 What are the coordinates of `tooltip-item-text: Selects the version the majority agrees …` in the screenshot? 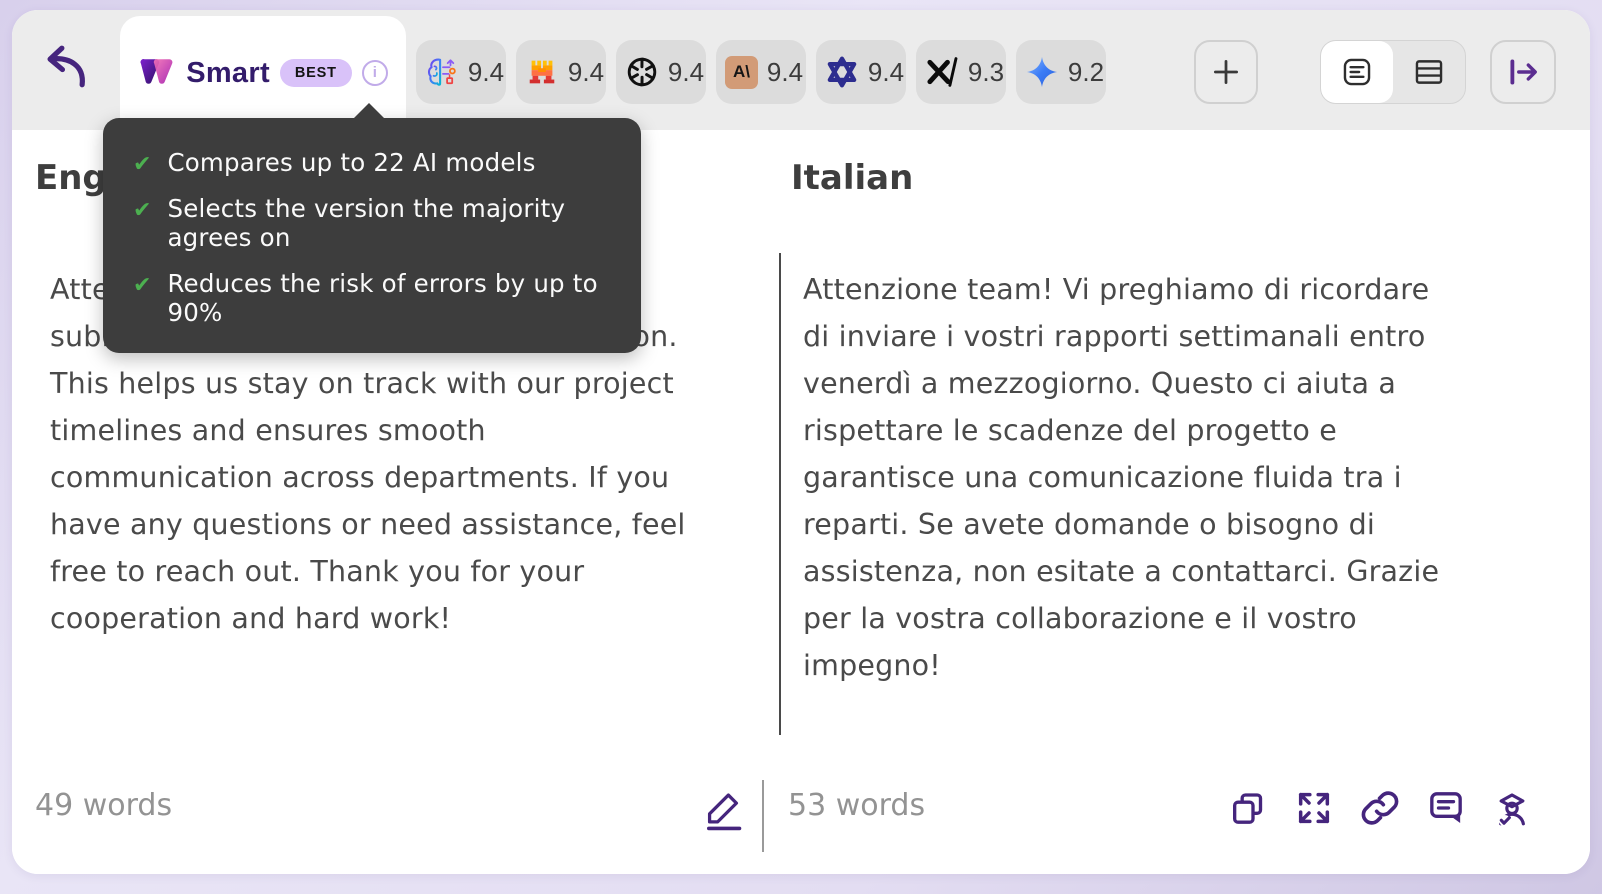 It's located at (366, 223).